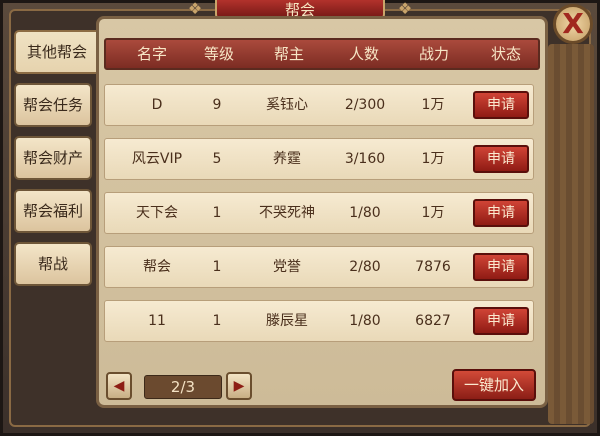 Image resolution: width=600 pixels, height=436 pixels. What do you see at coordinates (319, 159) in the screenshot?
I see `table-row: 风云VIP 5 养霆 3/160 1万 申请` at bounding box center [319, 159].